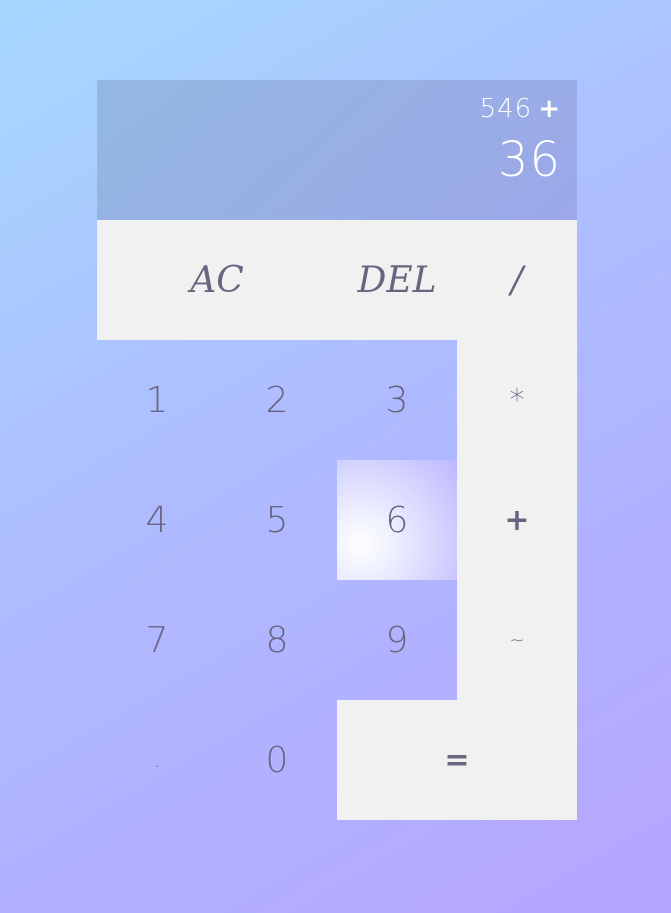  What do you see at coordinates (397, 520) in the screenshot?
I see `digit-6-button: 6` at bounding box center [397, 520].